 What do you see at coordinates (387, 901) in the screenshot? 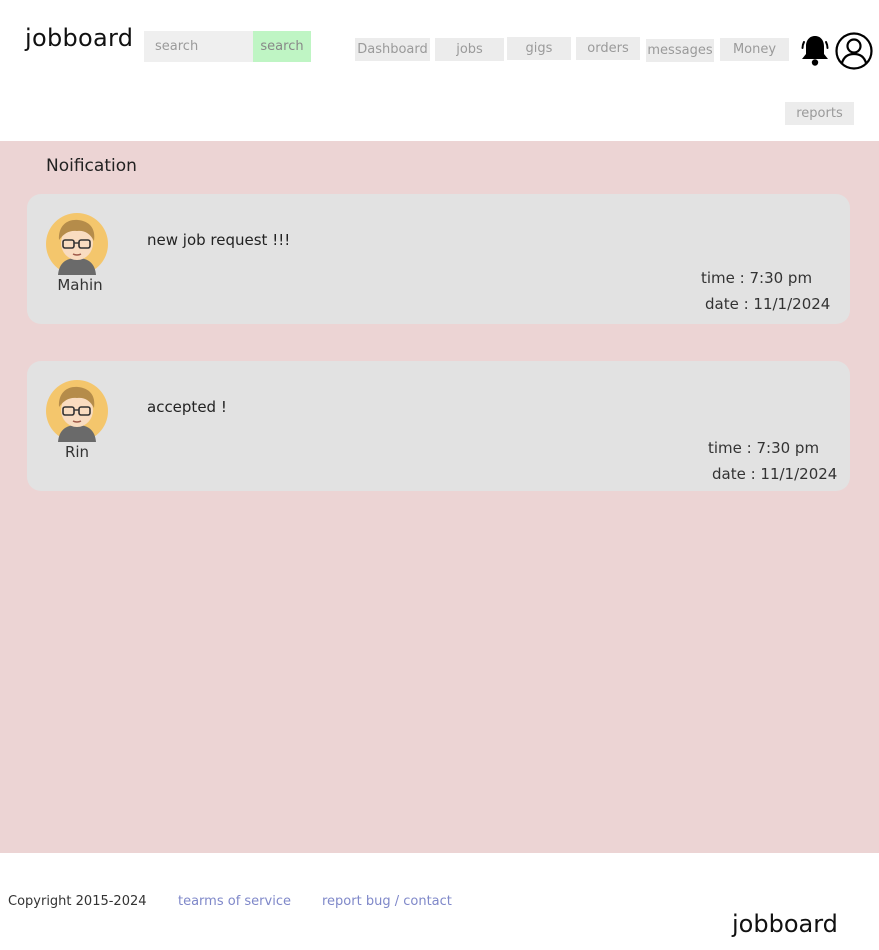
I see `report-bug-link: report bug / contact` at bounding box center [387, 901].